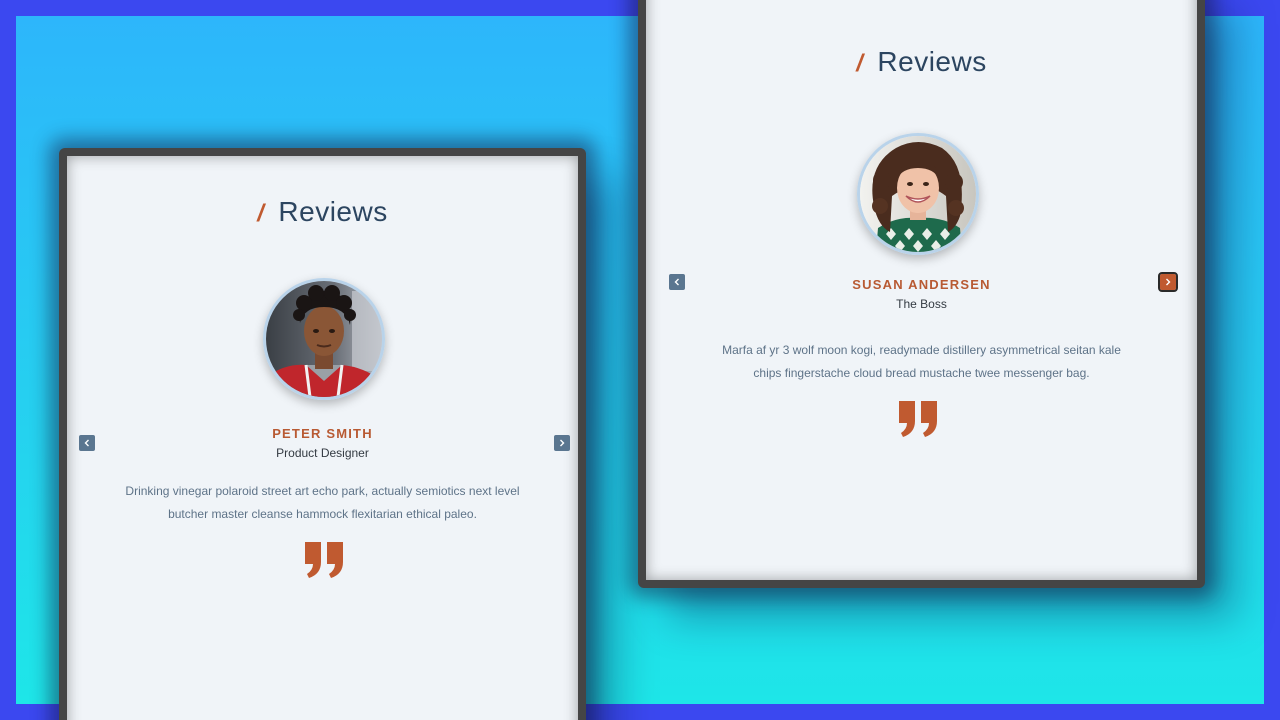 The height and width of the screenshot is (720, 1280). I want to click on reviewer-role: The Boss, so click(921, 304).